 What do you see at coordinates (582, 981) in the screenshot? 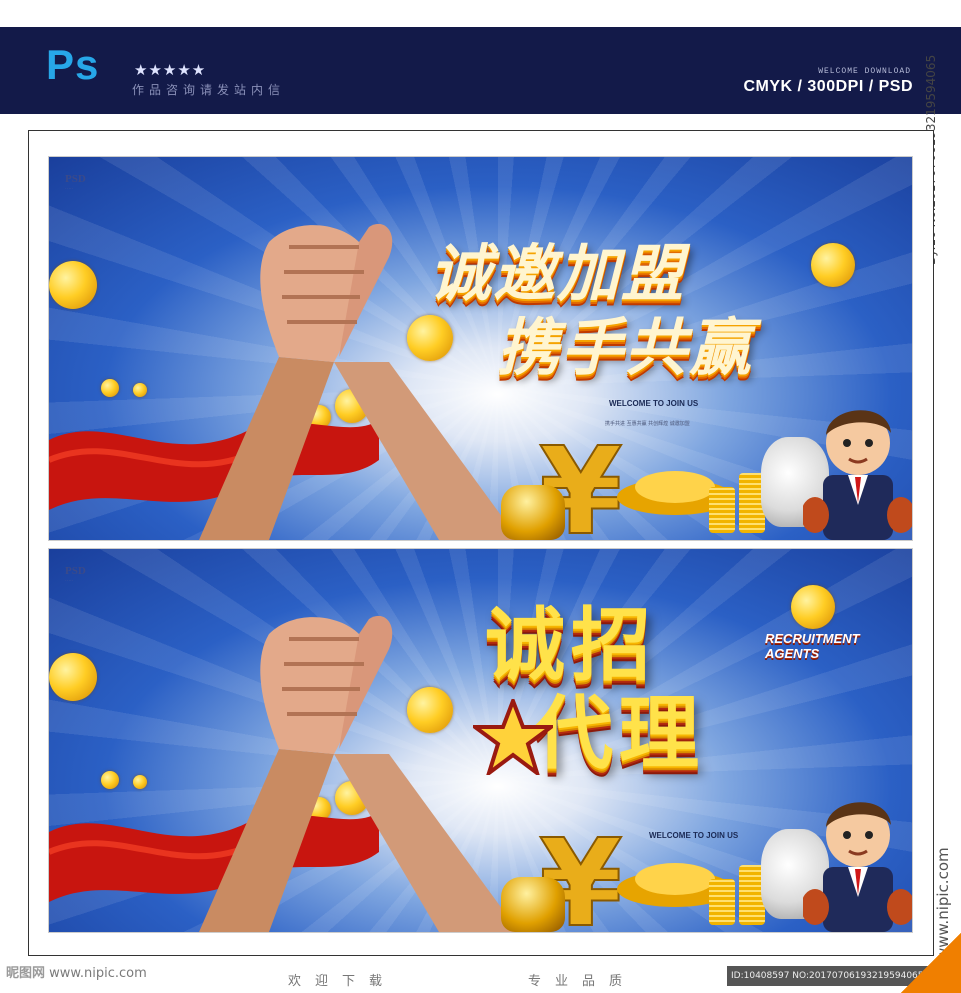
I see `slogan-professional-quality: 专业品质` at bounding box center [582, 981].